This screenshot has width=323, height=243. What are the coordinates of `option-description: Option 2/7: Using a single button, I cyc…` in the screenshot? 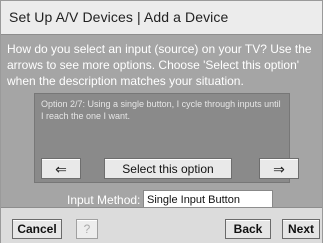 It's located at (161, 110).